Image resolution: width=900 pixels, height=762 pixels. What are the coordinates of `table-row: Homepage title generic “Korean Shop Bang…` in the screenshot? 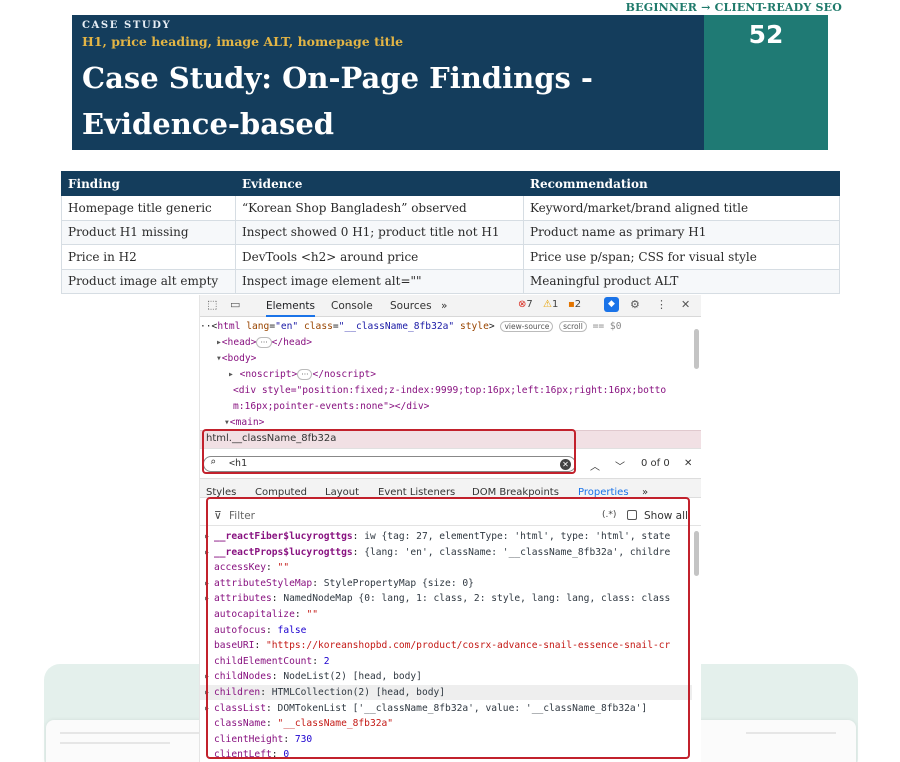 It's located at (450, 208).